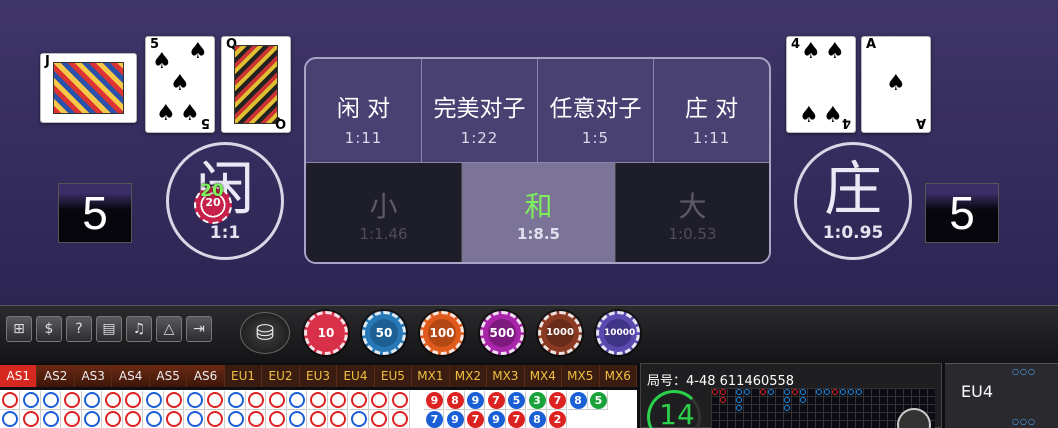 Image resolution: width=1058 pixels, height=428 pixels. I want to click on tab-mx5: MX5, so click(581, 376).